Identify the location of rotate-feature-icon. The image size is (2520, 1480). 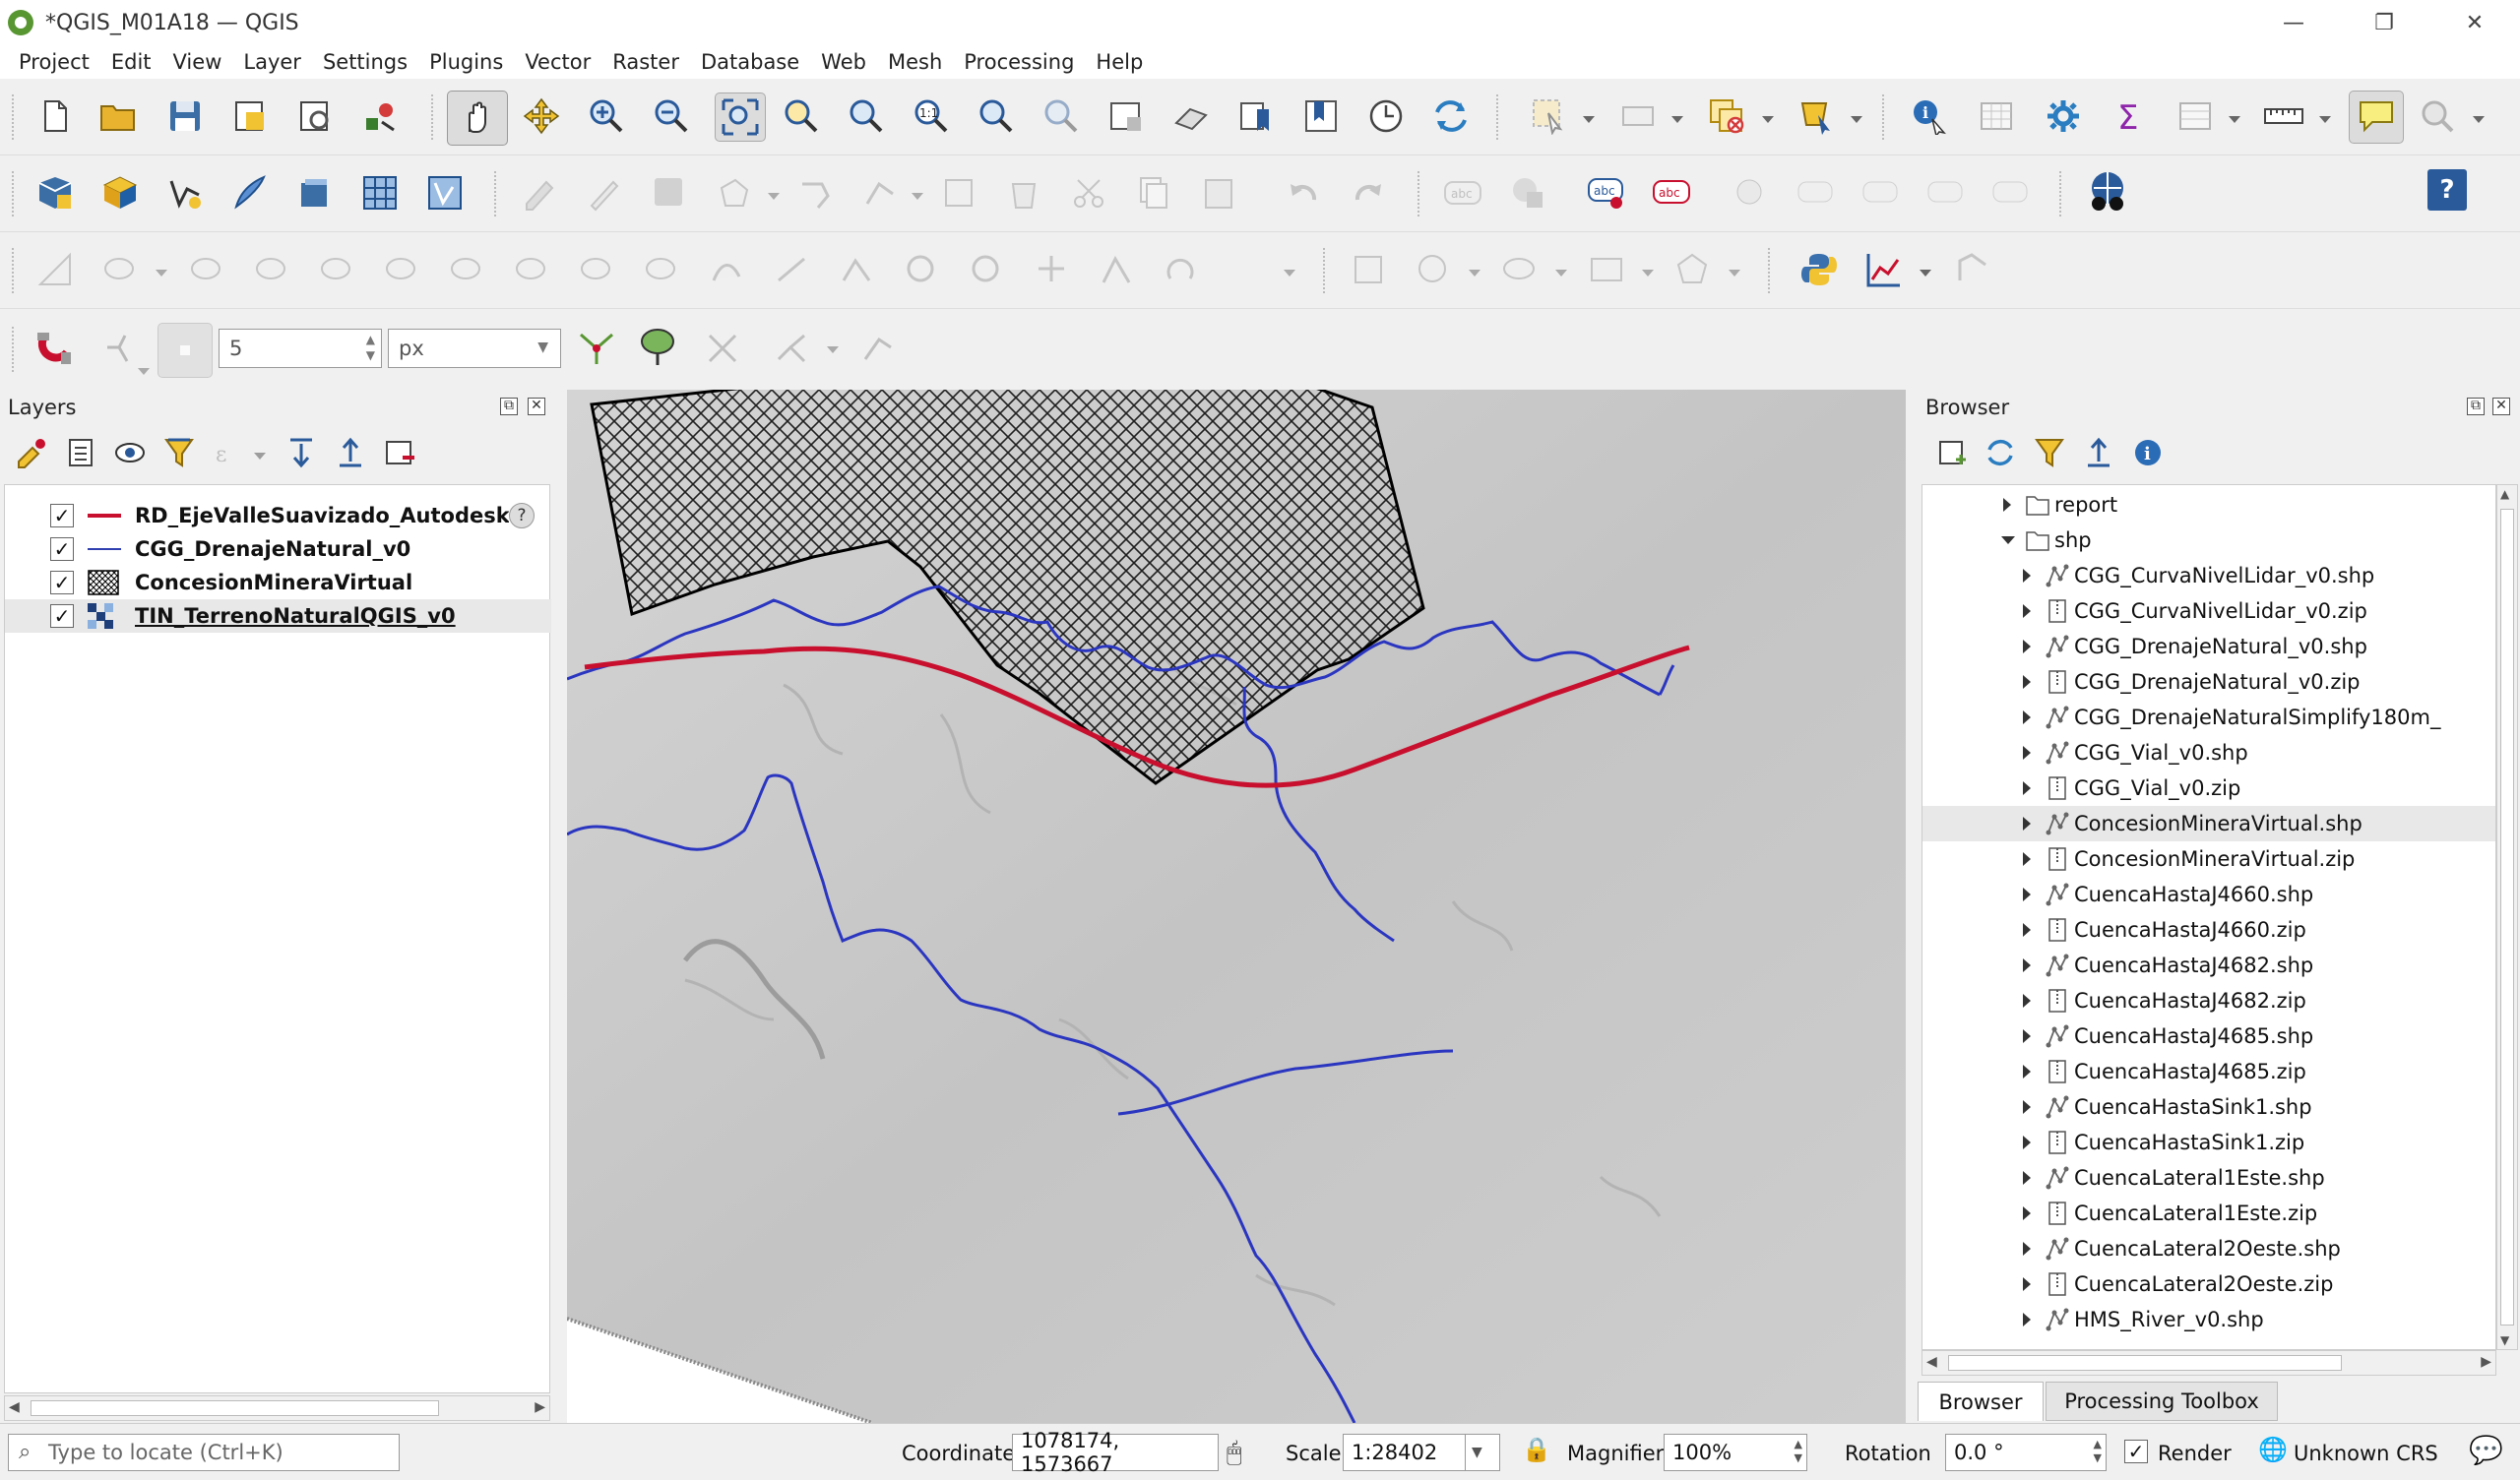
(1181, 269).